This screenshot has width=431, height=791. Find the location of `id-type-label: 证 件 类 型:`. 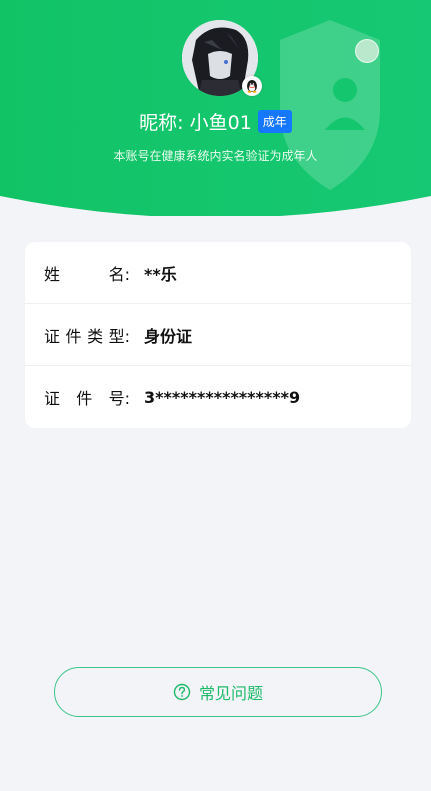

id-type-label: 证 件 类 型: is located at coordinates (87, 336).